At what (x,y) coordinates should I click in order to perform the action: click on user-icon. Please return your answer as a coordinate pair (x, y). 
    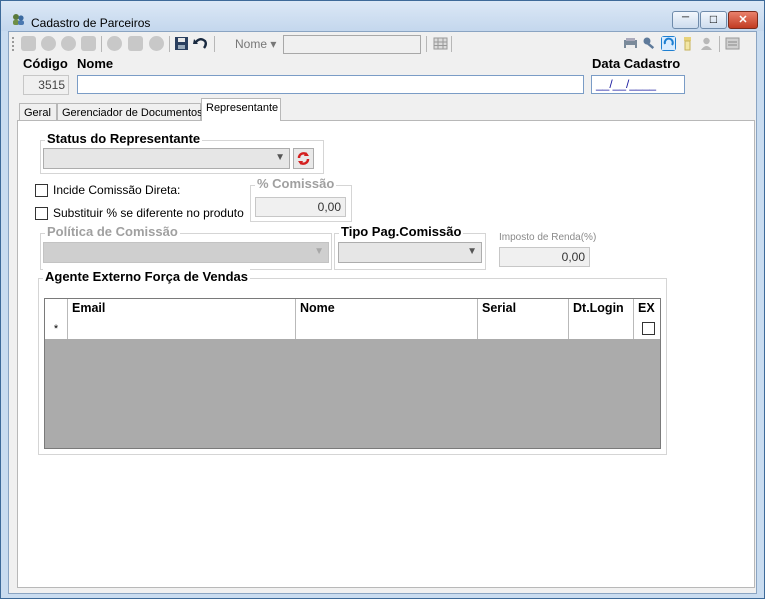
    Looking at the image, I should click on (706, 43).